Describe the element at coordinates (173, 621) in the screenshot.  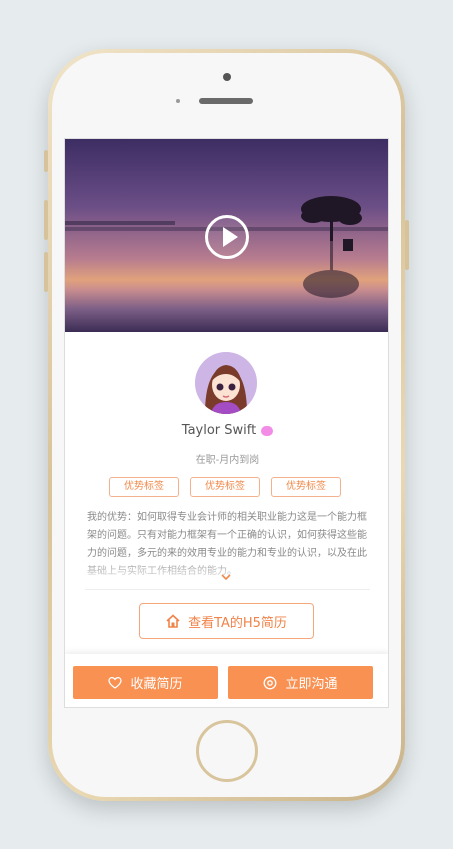
I see `home-icon` at that location.